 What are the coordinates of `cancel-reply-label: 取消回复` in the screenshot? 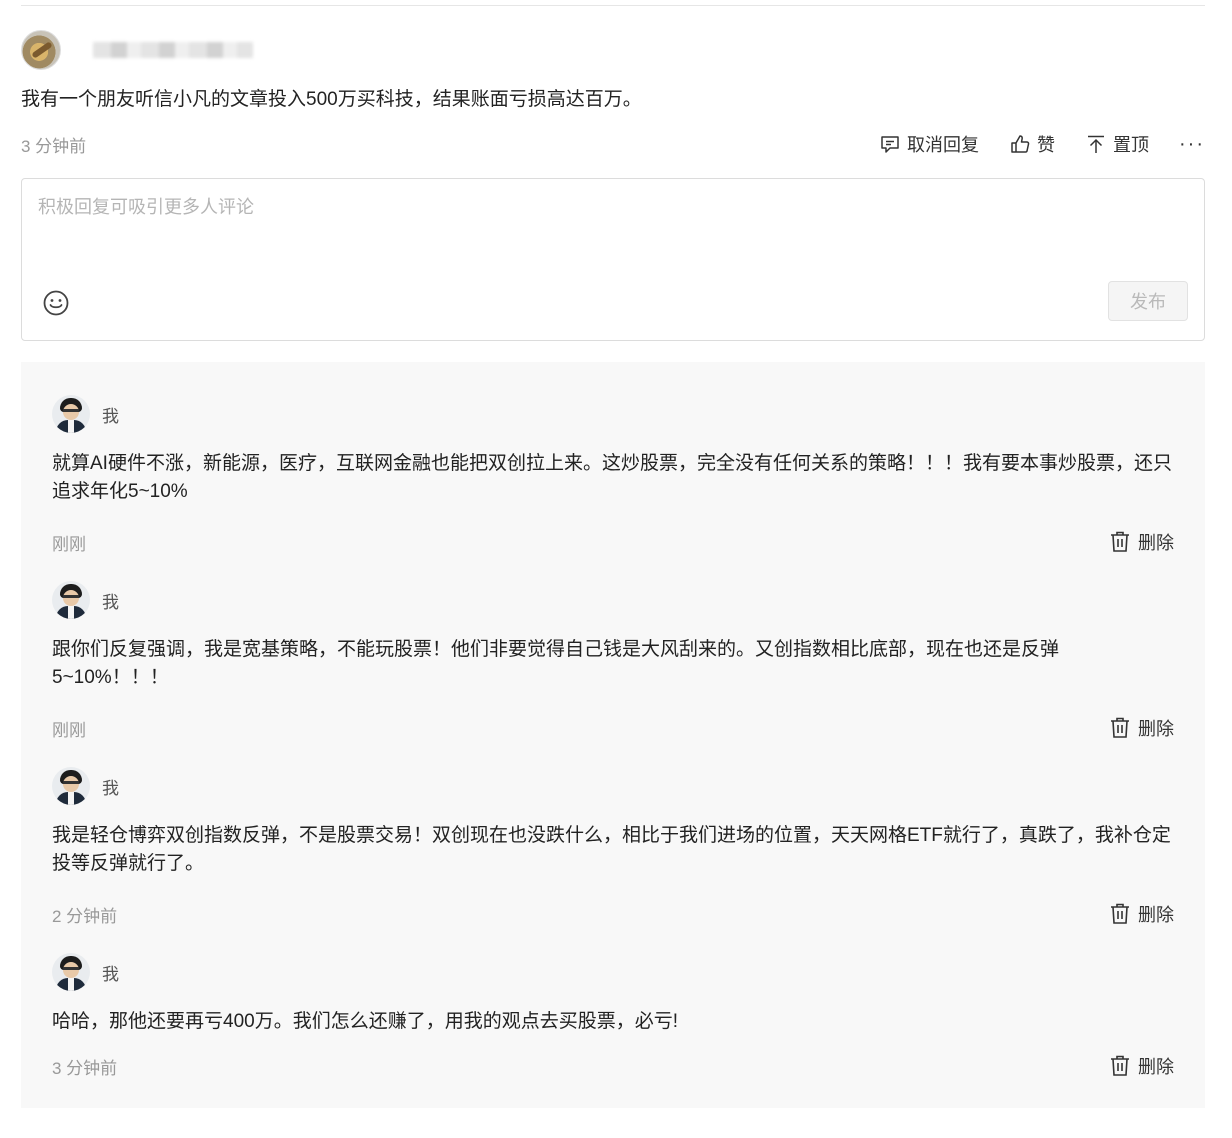 It's located at (943, 145).